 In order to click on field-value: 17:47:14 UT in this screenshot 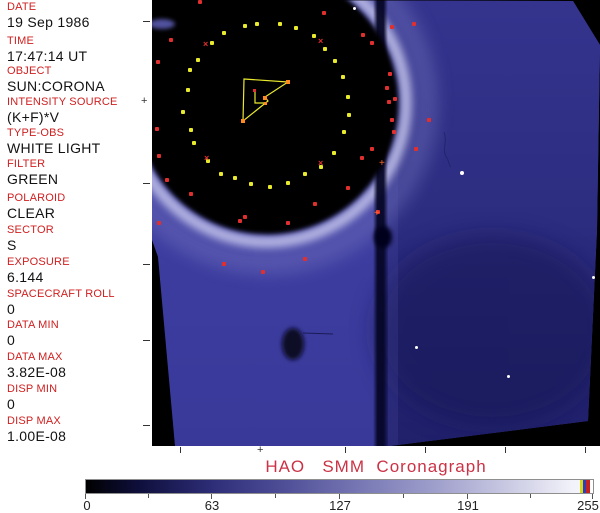, I will do `click(47, 56)`.